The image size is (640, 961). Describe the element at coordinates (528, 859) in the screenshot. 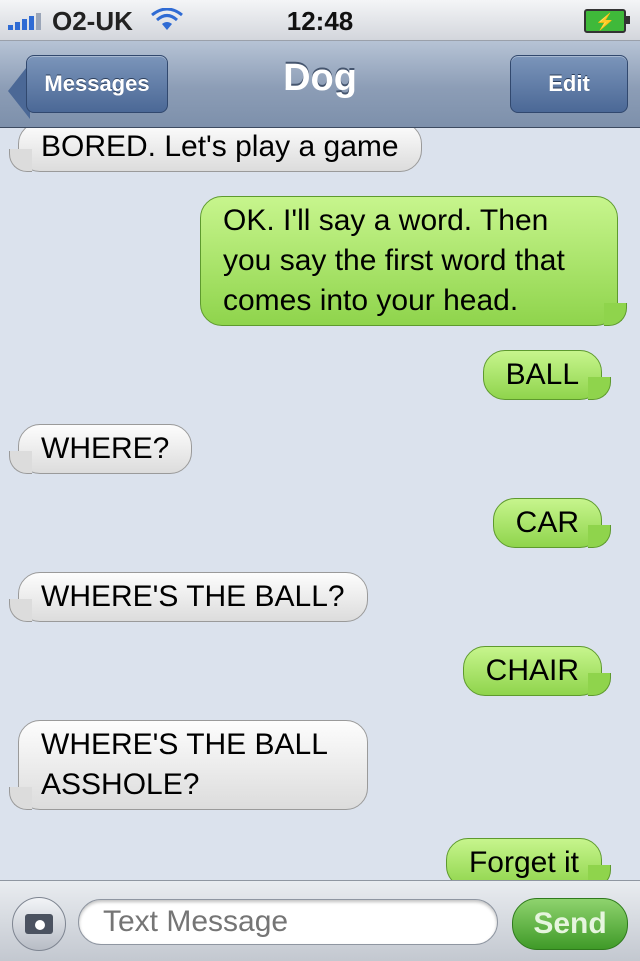

I see `message-bubble-outgoing: Forget it` at that location.